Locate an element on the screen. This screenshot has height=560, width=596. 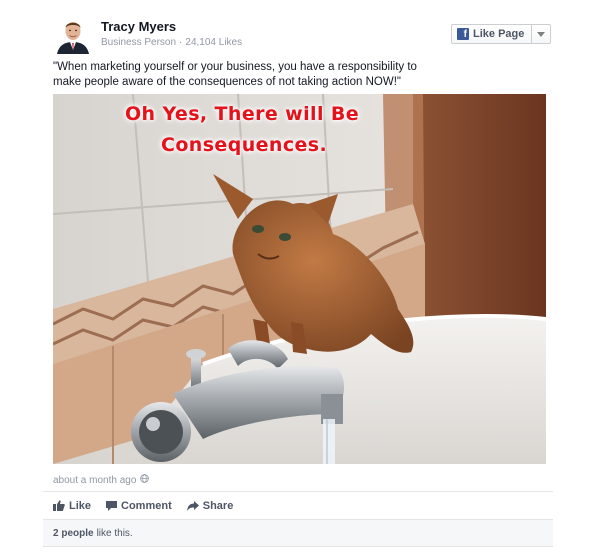
like-page-label: Like Page is located at coordinates (499, 34).